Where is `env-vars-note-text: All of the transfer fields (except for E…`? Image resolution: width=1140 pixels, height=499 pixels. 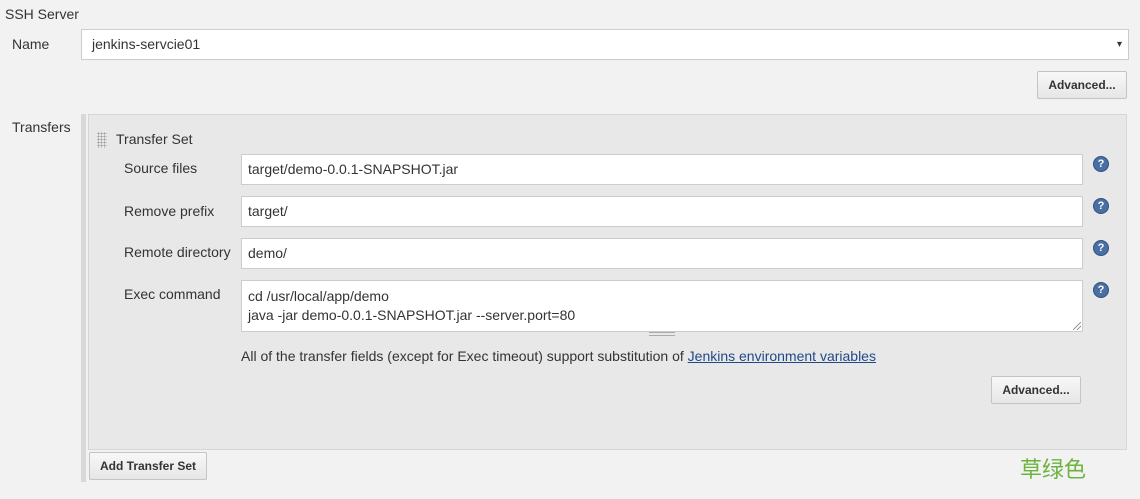
env-vars-note-text: All of the transfer fields (except for E… is located at coordinates (464, 356).